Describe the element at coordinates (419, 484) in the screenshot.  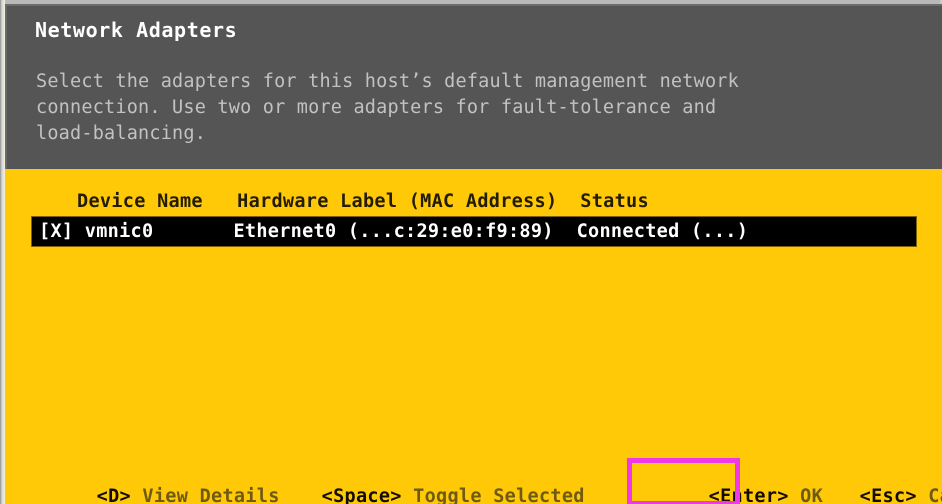
I see `hotkey-toggle-selected: <Space> Toggle Selected` at that location.